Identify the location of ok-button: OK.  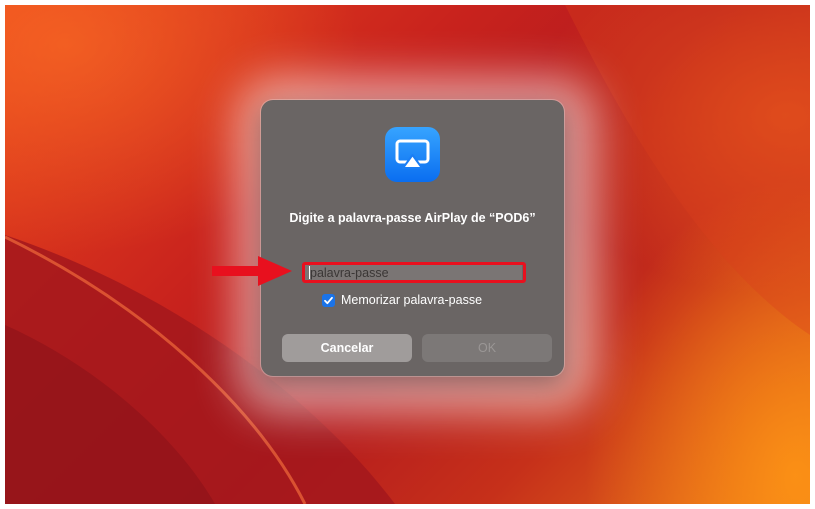
(487, 348).